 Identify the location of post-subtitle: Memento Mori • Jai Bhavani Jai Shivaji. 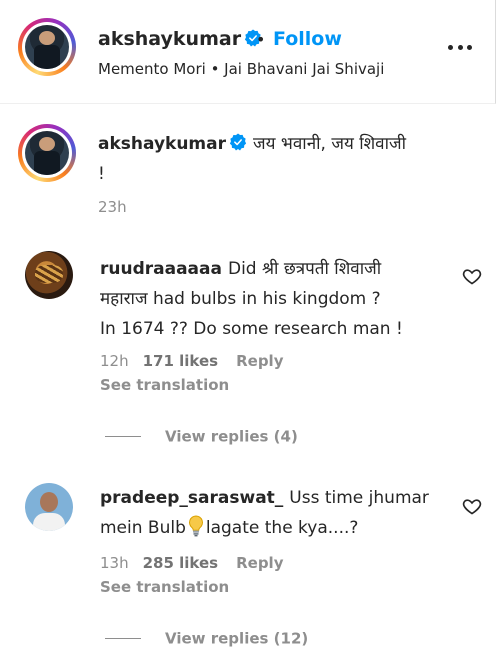
(241, 69).